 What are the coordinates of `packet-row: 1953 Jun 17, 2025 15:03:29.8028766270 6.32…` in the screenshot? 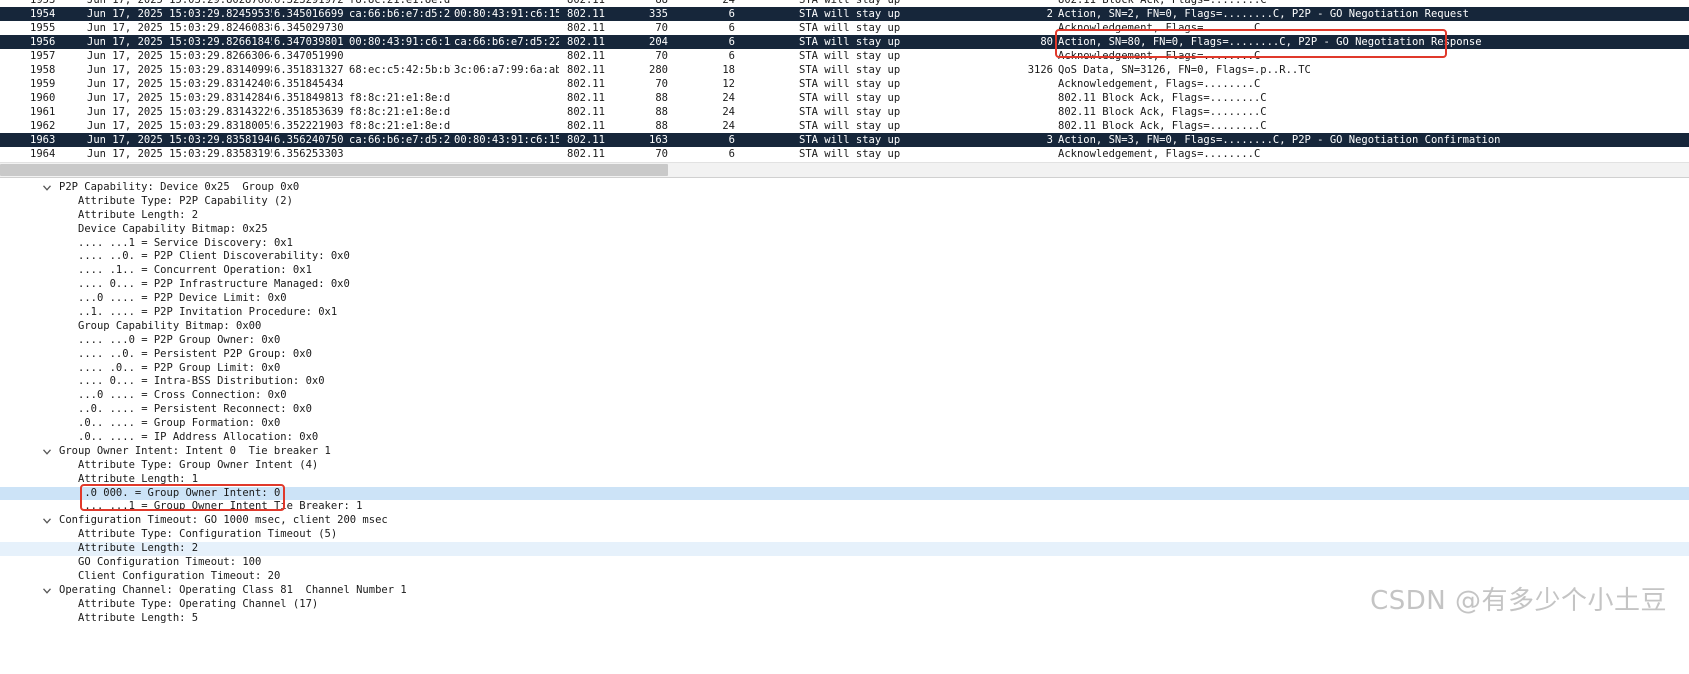 It's located at (844, 3).